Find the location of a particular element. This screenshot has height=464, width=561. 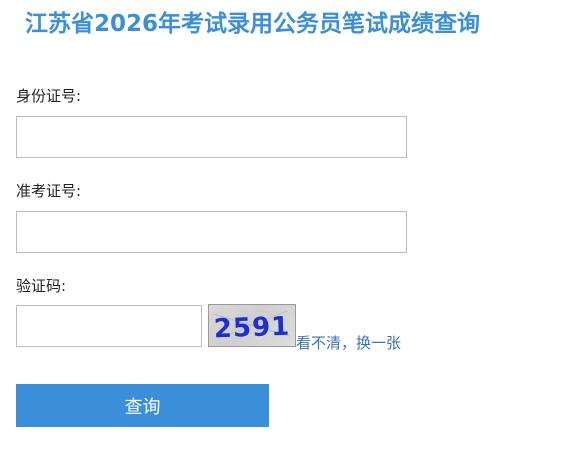

captcha-image: 2591 is located at coordinates (252, 325).